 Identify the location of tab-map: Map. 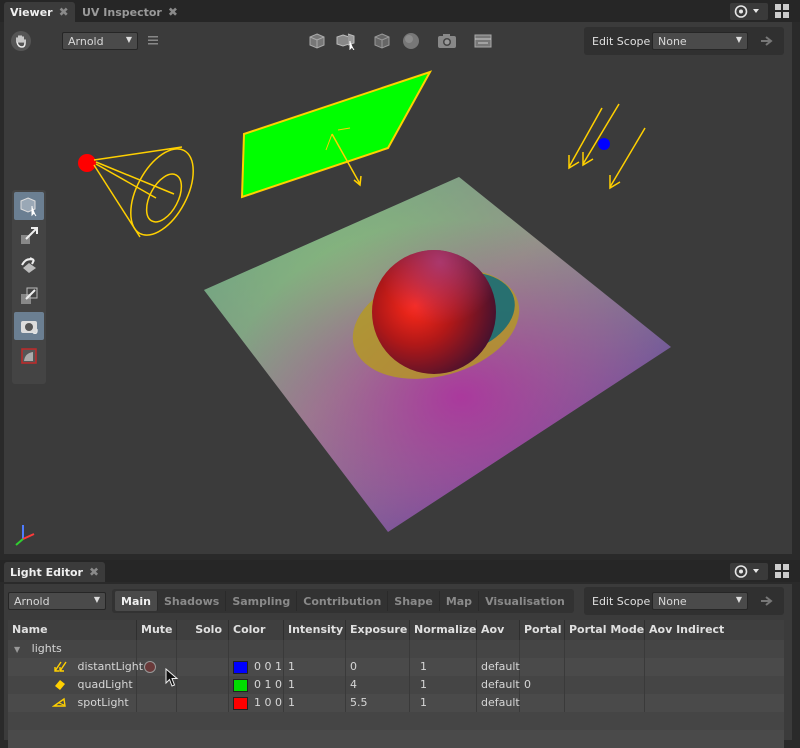
(460, 601).